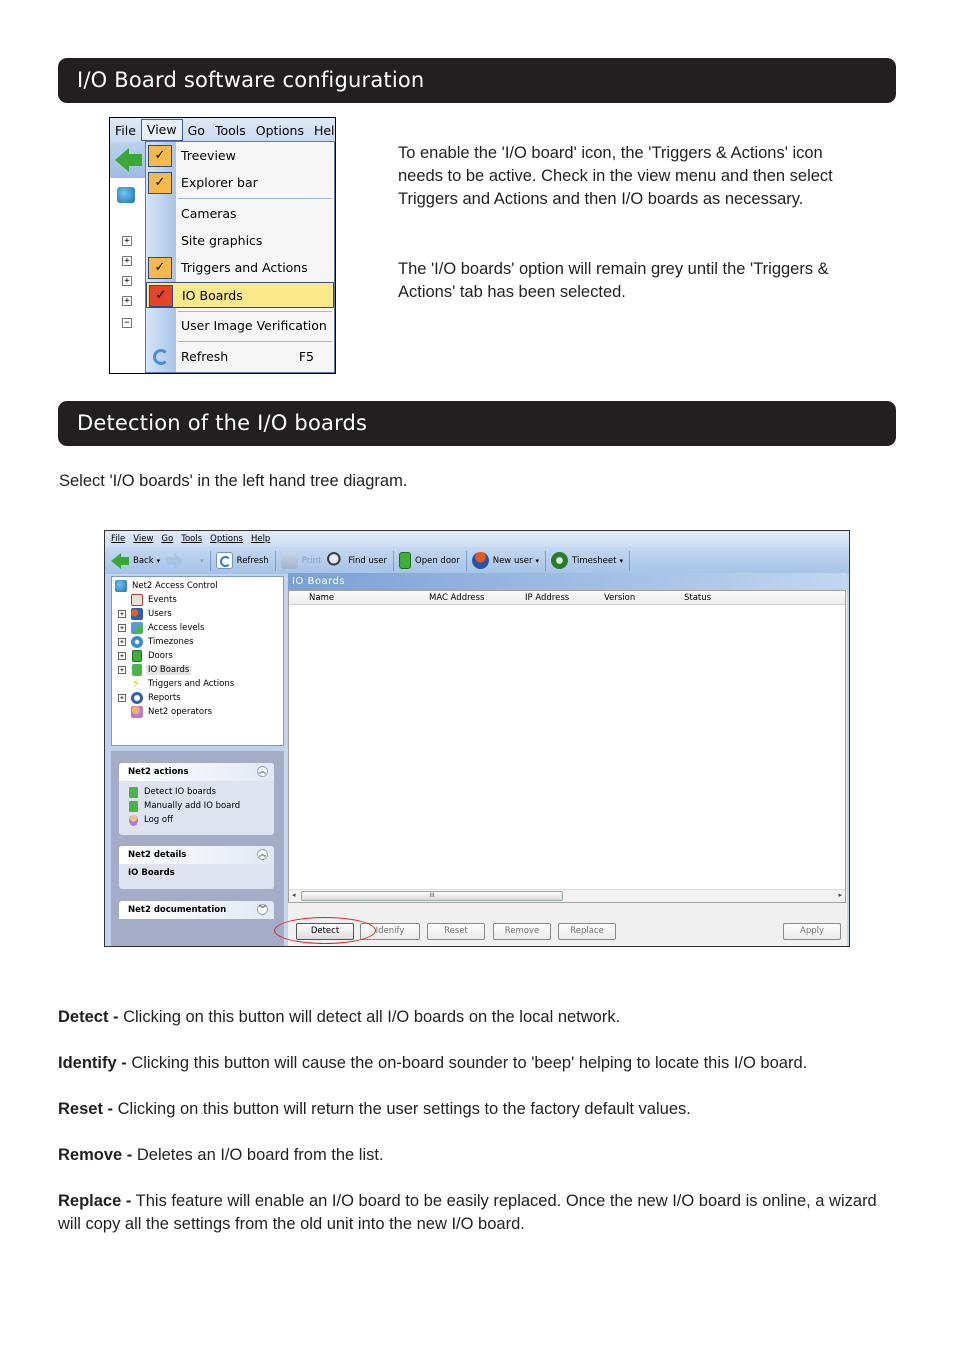 Image resolution: width=954 pixels, height=1350 pixels. Describe the element at coordinates (240, 326) in the screenshot. I see `menu-item-user-image-verification: User Image Verification` at that location.